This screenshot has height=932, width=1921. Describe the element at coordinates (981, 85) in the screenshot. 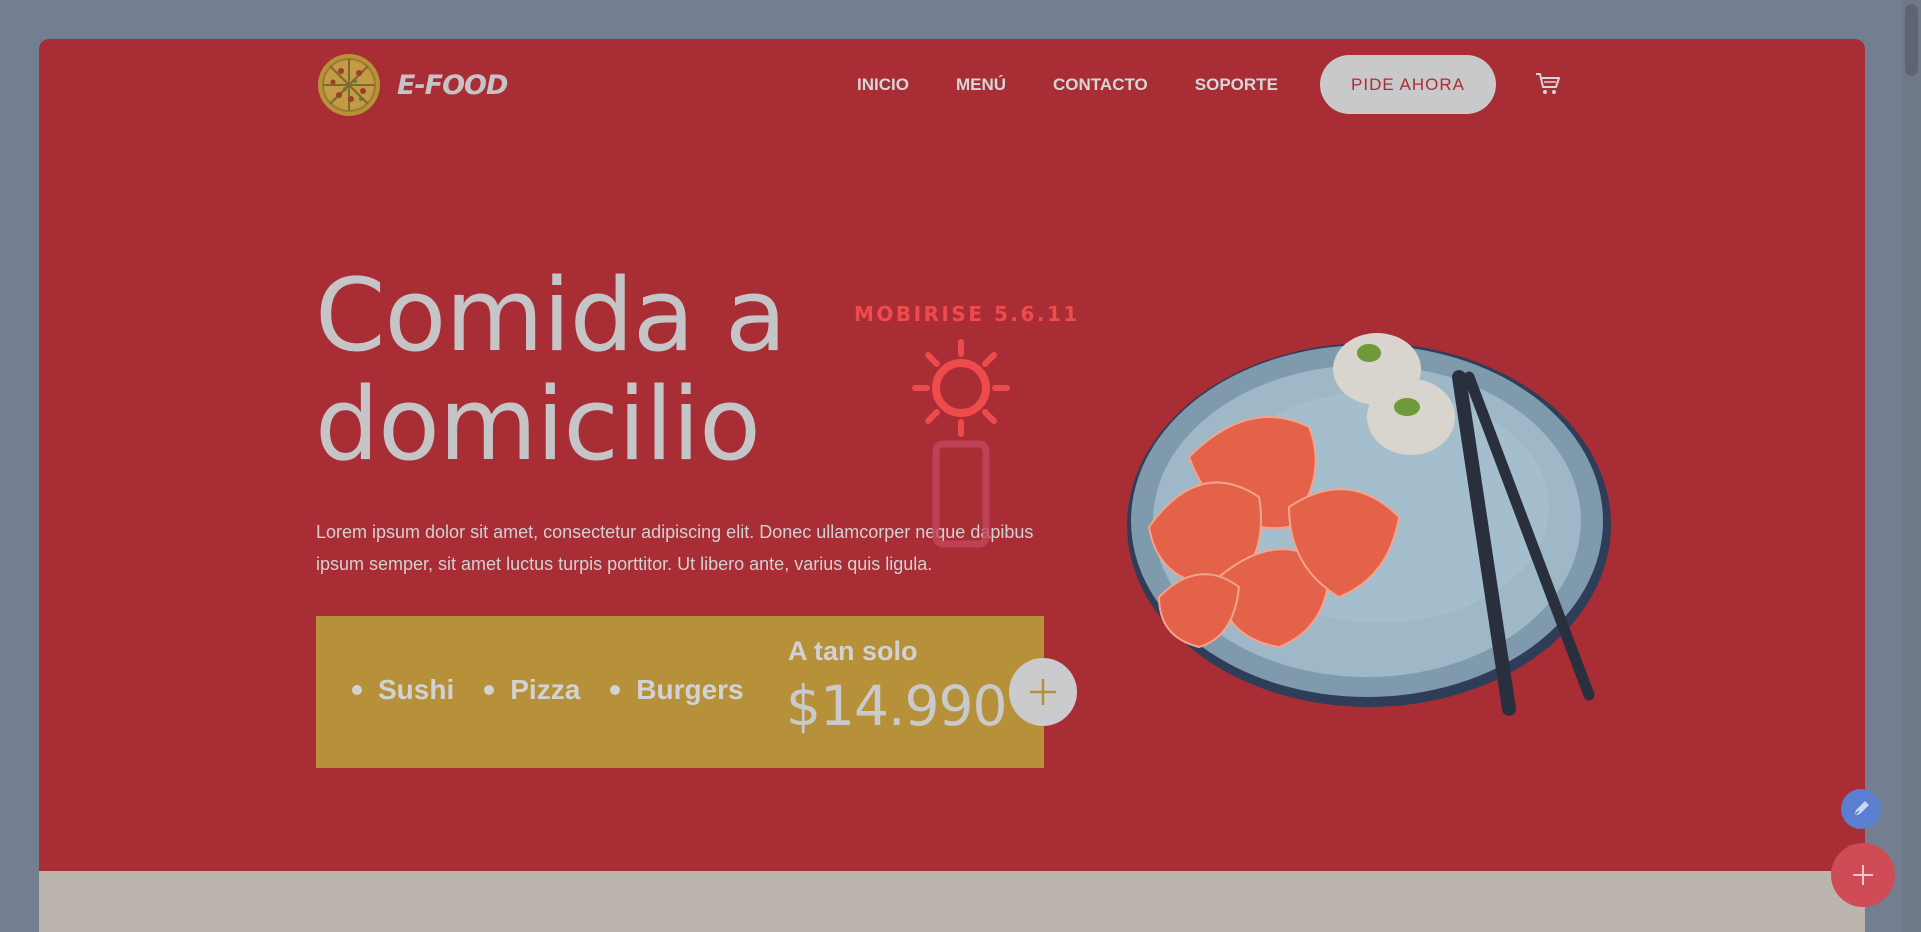

I see `nav-menu: MENÚ` at that location.